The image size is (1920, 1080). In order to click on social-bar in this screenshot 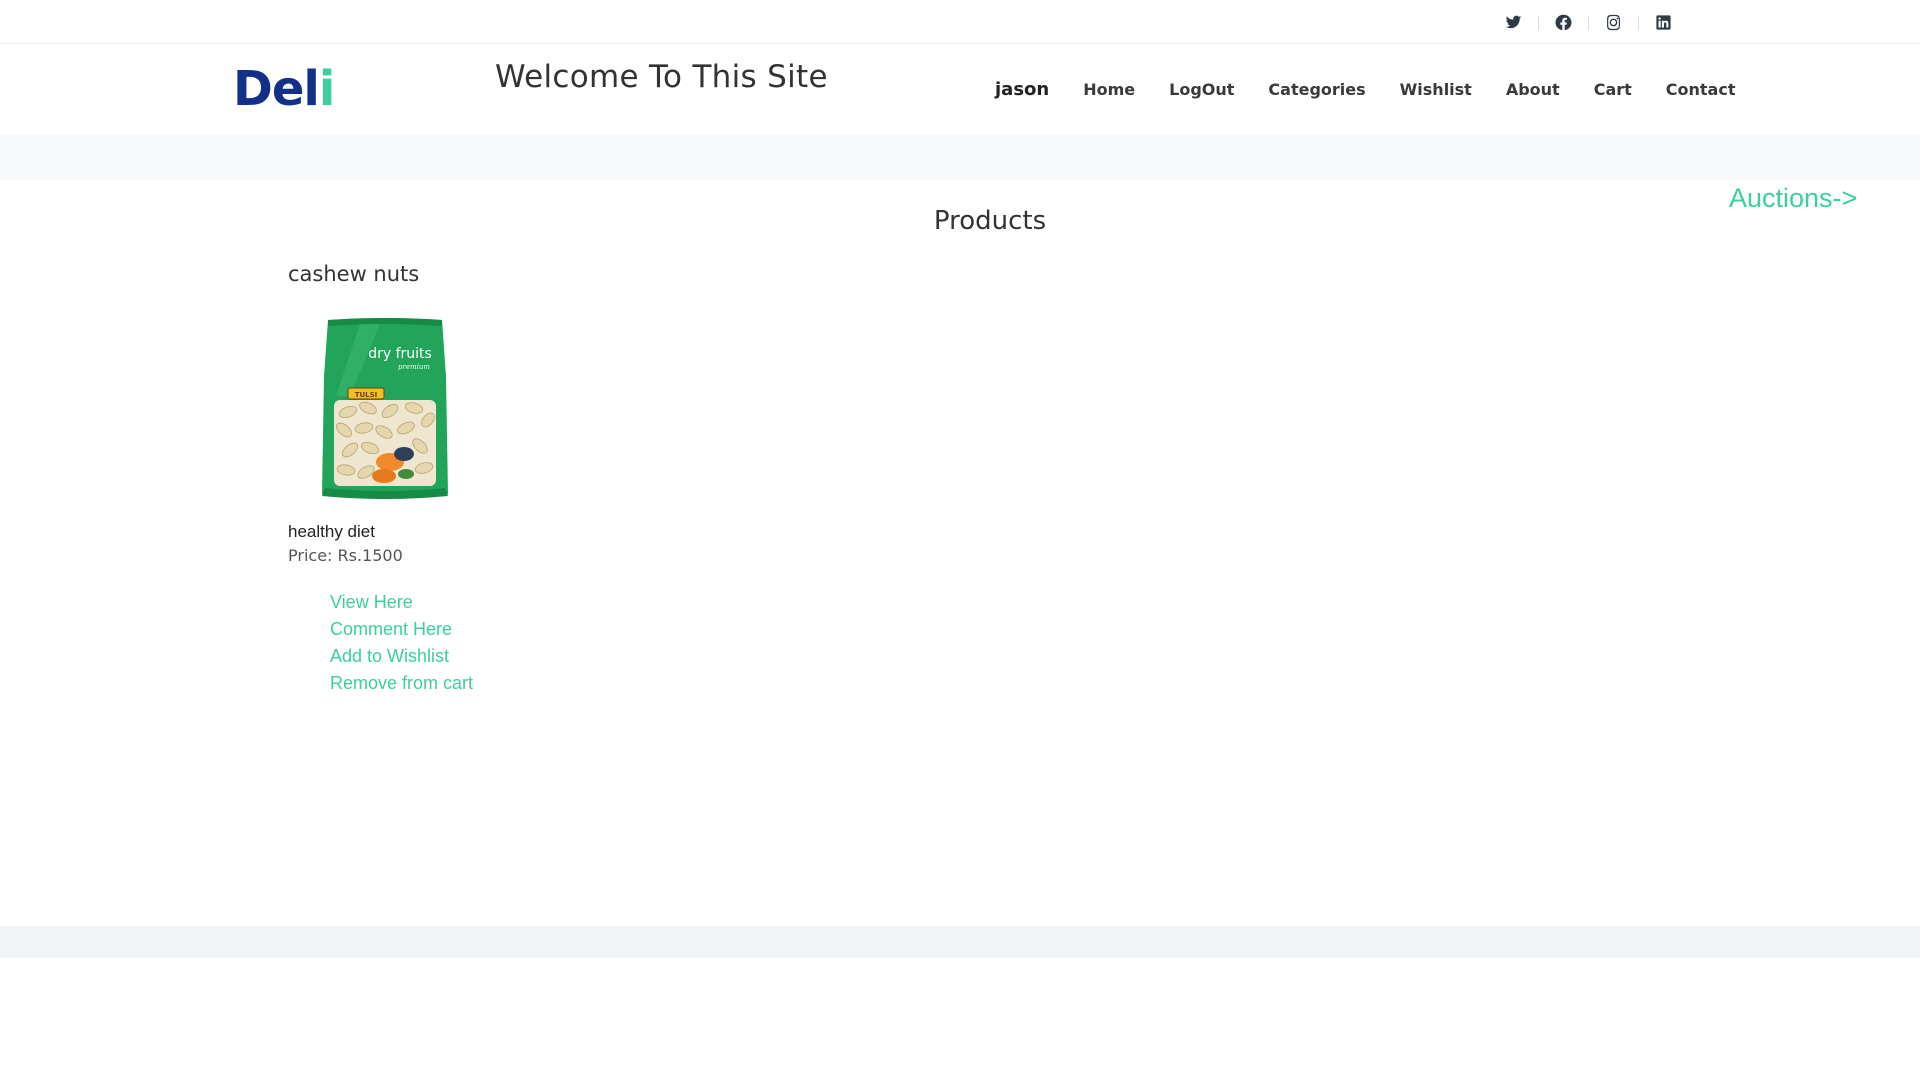, I will do `click(960, 22)`.